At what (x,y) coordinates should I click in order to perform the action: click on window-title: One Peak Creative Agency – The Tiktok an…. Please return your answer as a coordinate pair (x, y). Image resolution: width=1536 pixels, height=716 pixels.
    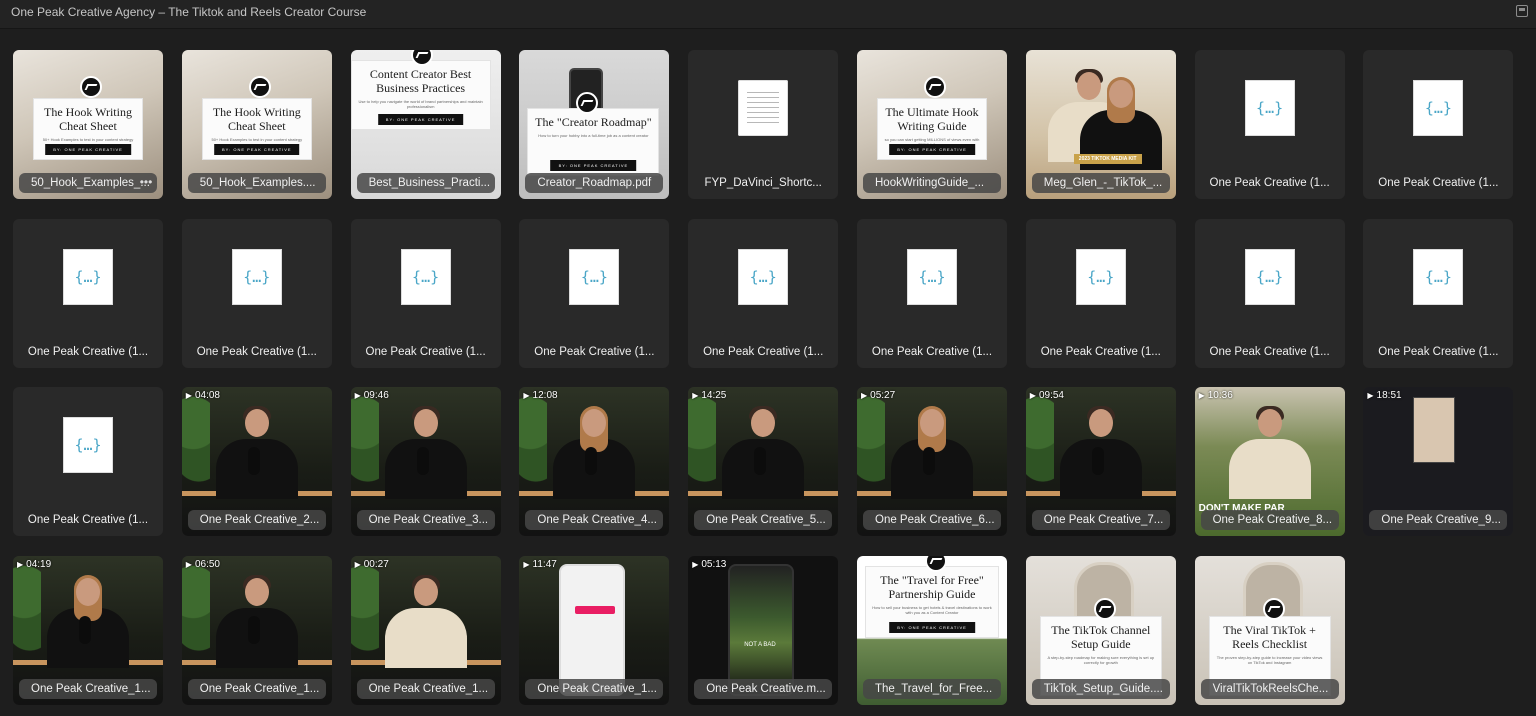
    Looking at the image, I should click on (189, 12).